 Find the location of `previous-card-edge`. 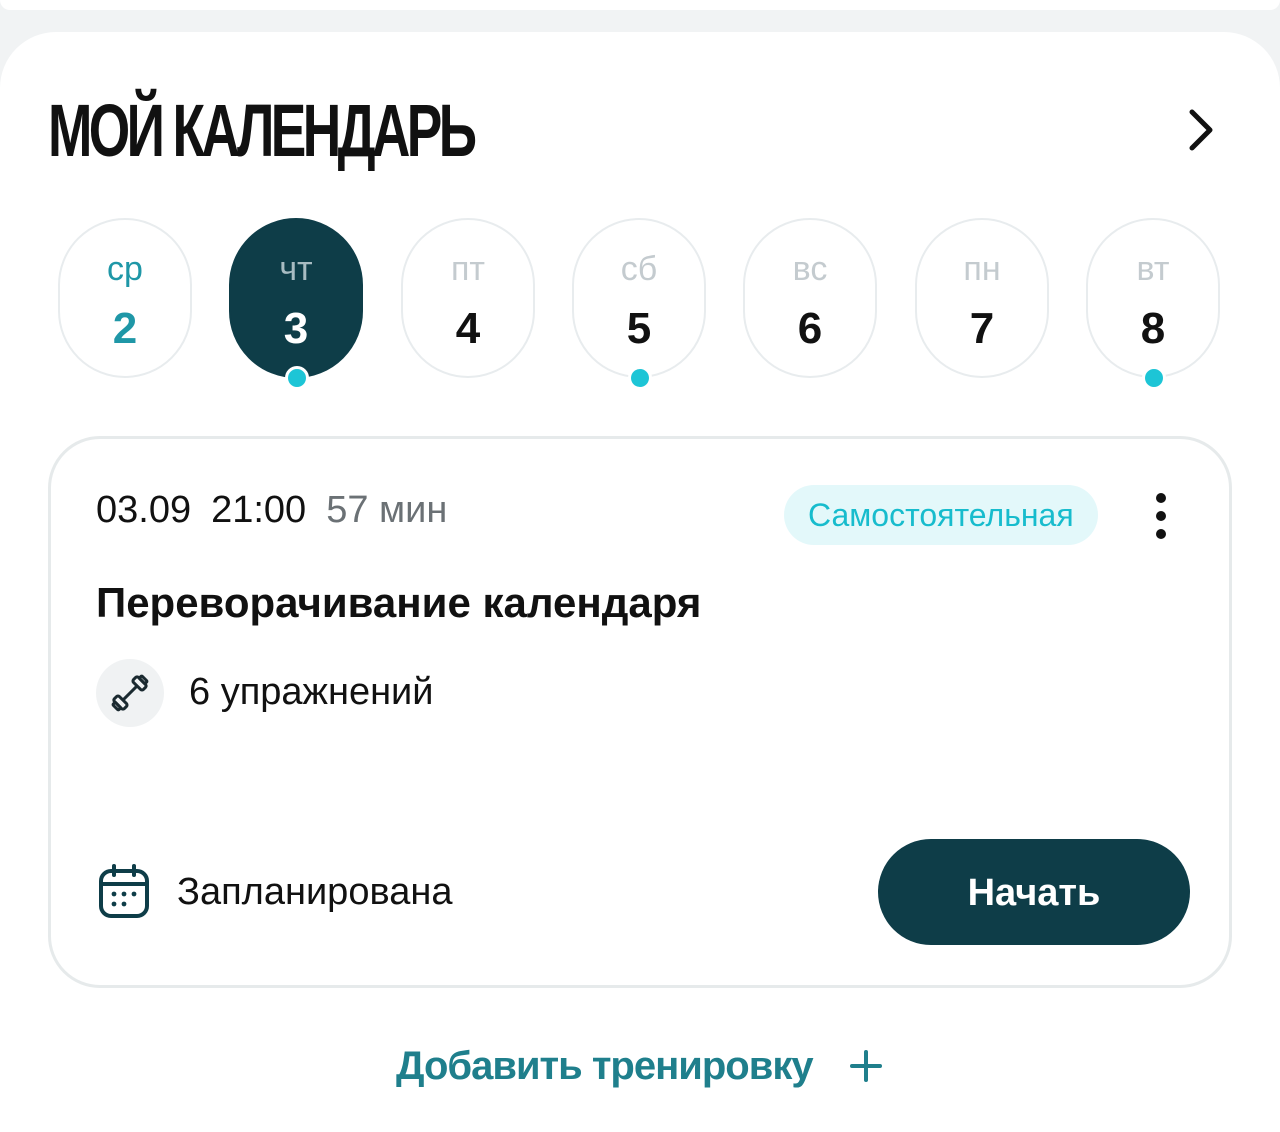

previous-card-edge is located at coordinates (640, 5).